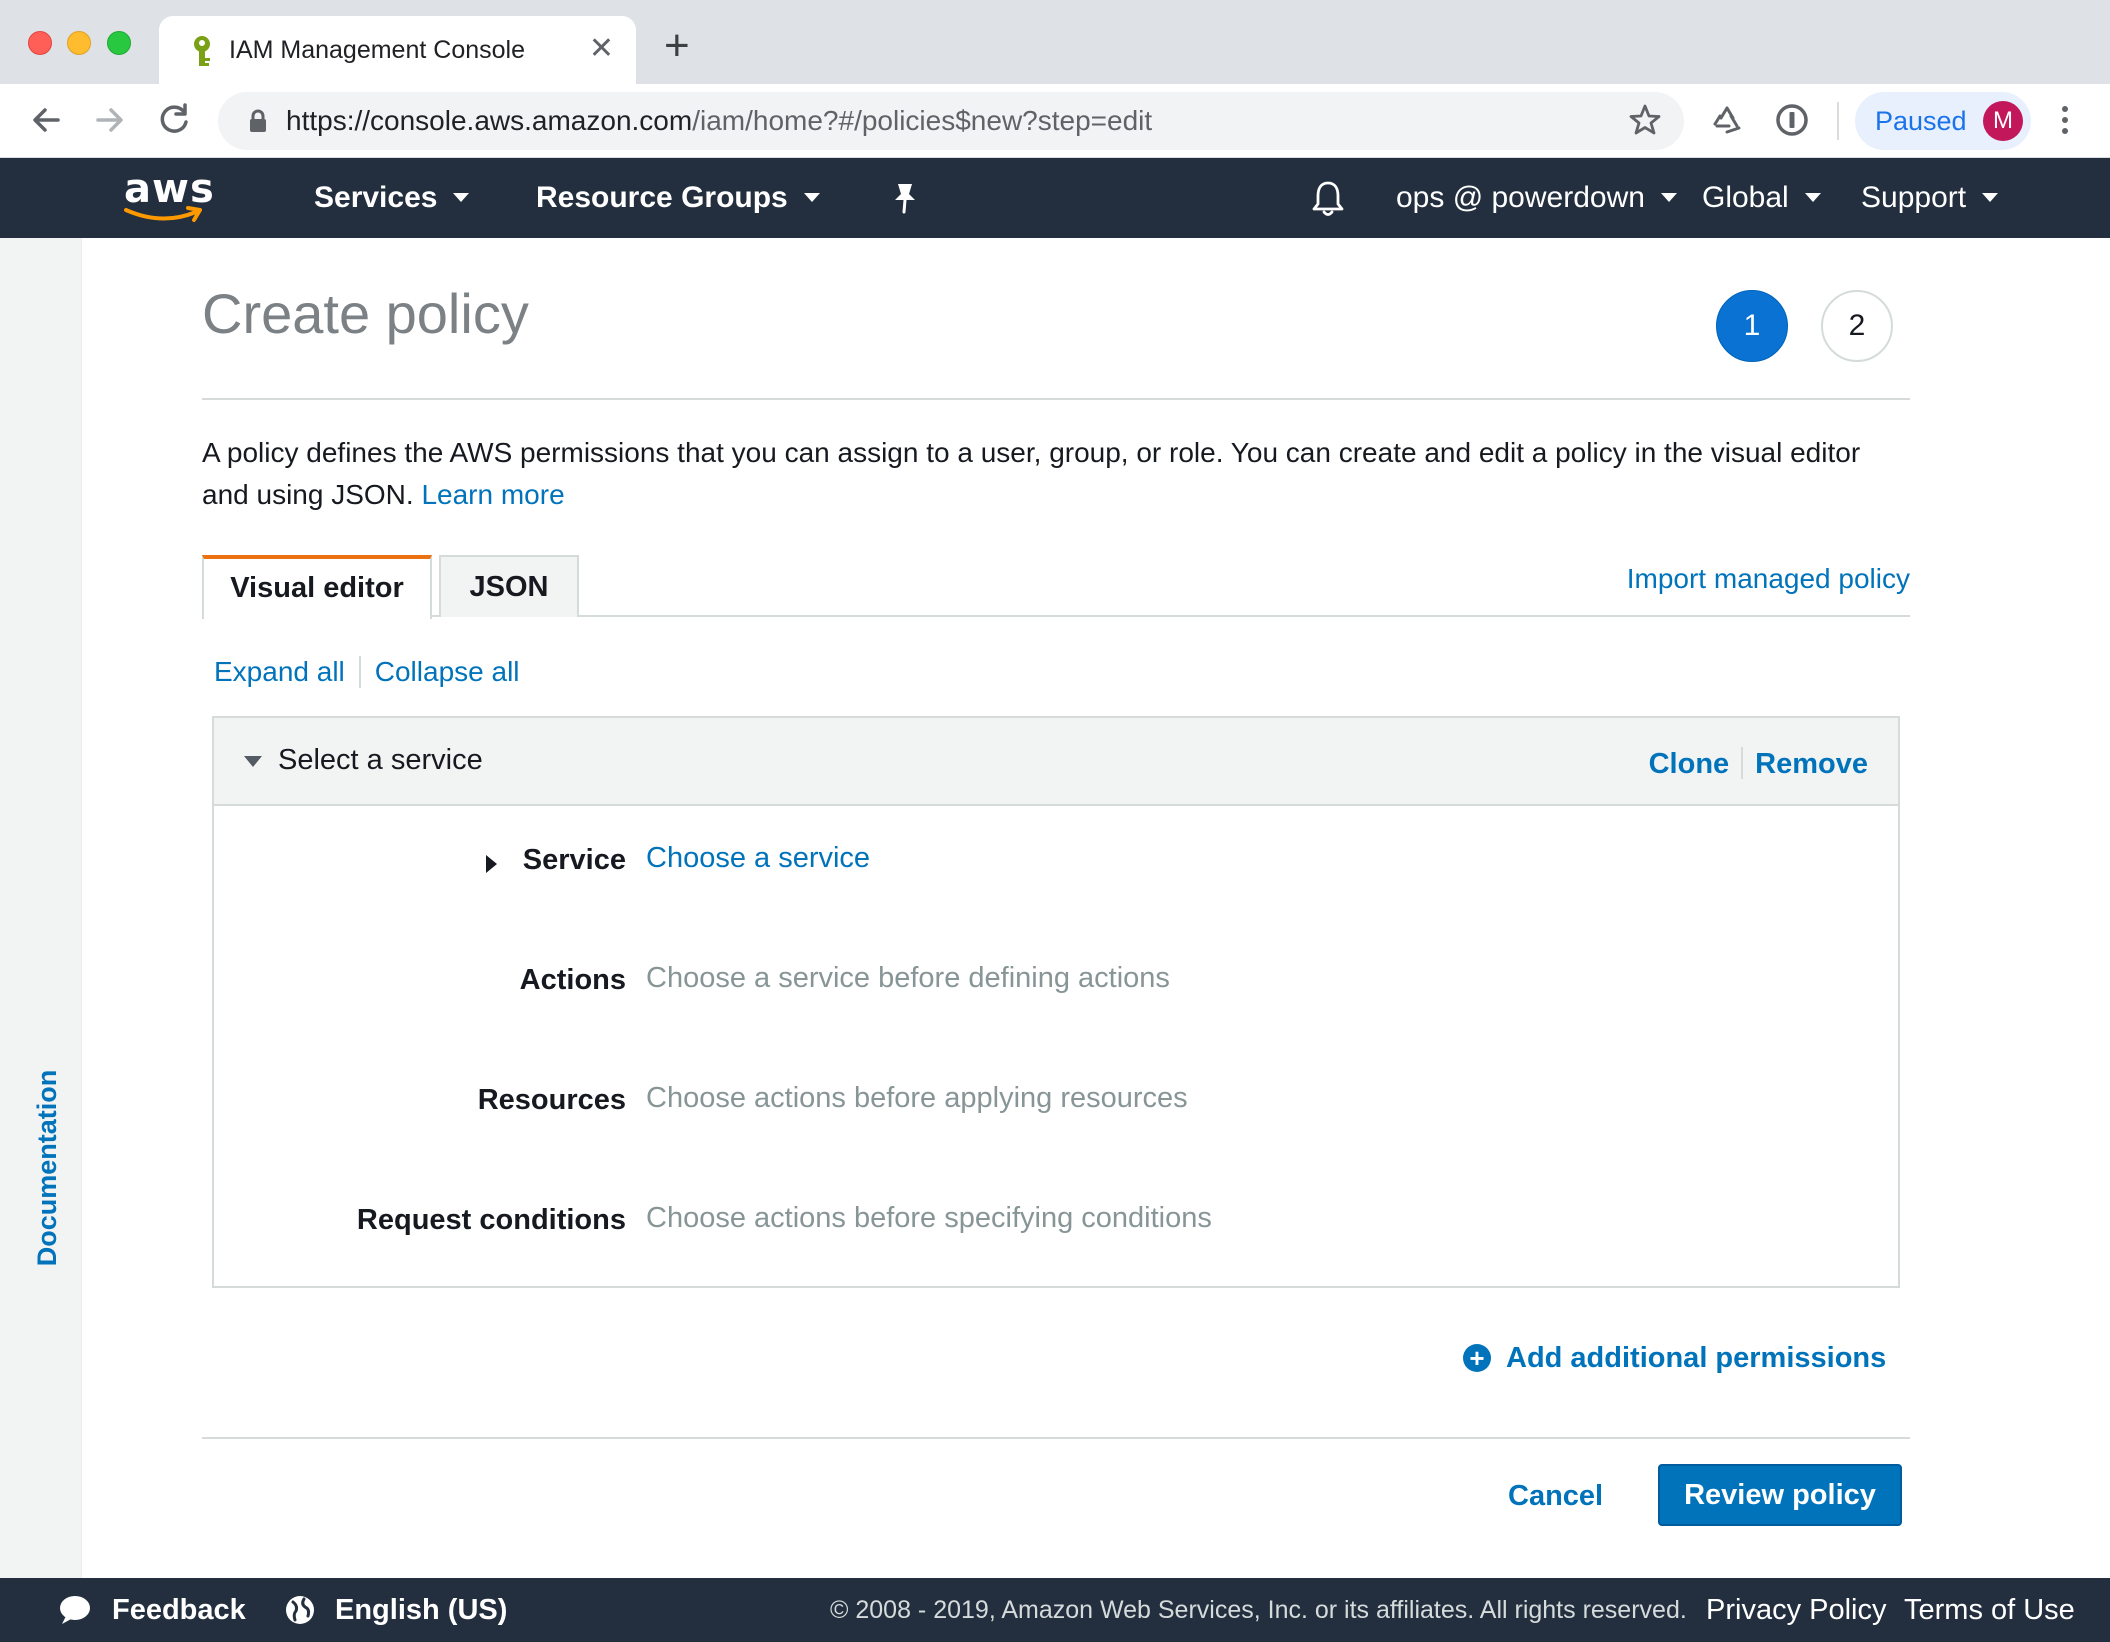 Image resolution: width=2110 pixels, height=1642 pixels. What do you see at coordinates (758, 858) in the screenshot?
I see `choose-service-link: Choose a service` at bounding box center [758, 858].